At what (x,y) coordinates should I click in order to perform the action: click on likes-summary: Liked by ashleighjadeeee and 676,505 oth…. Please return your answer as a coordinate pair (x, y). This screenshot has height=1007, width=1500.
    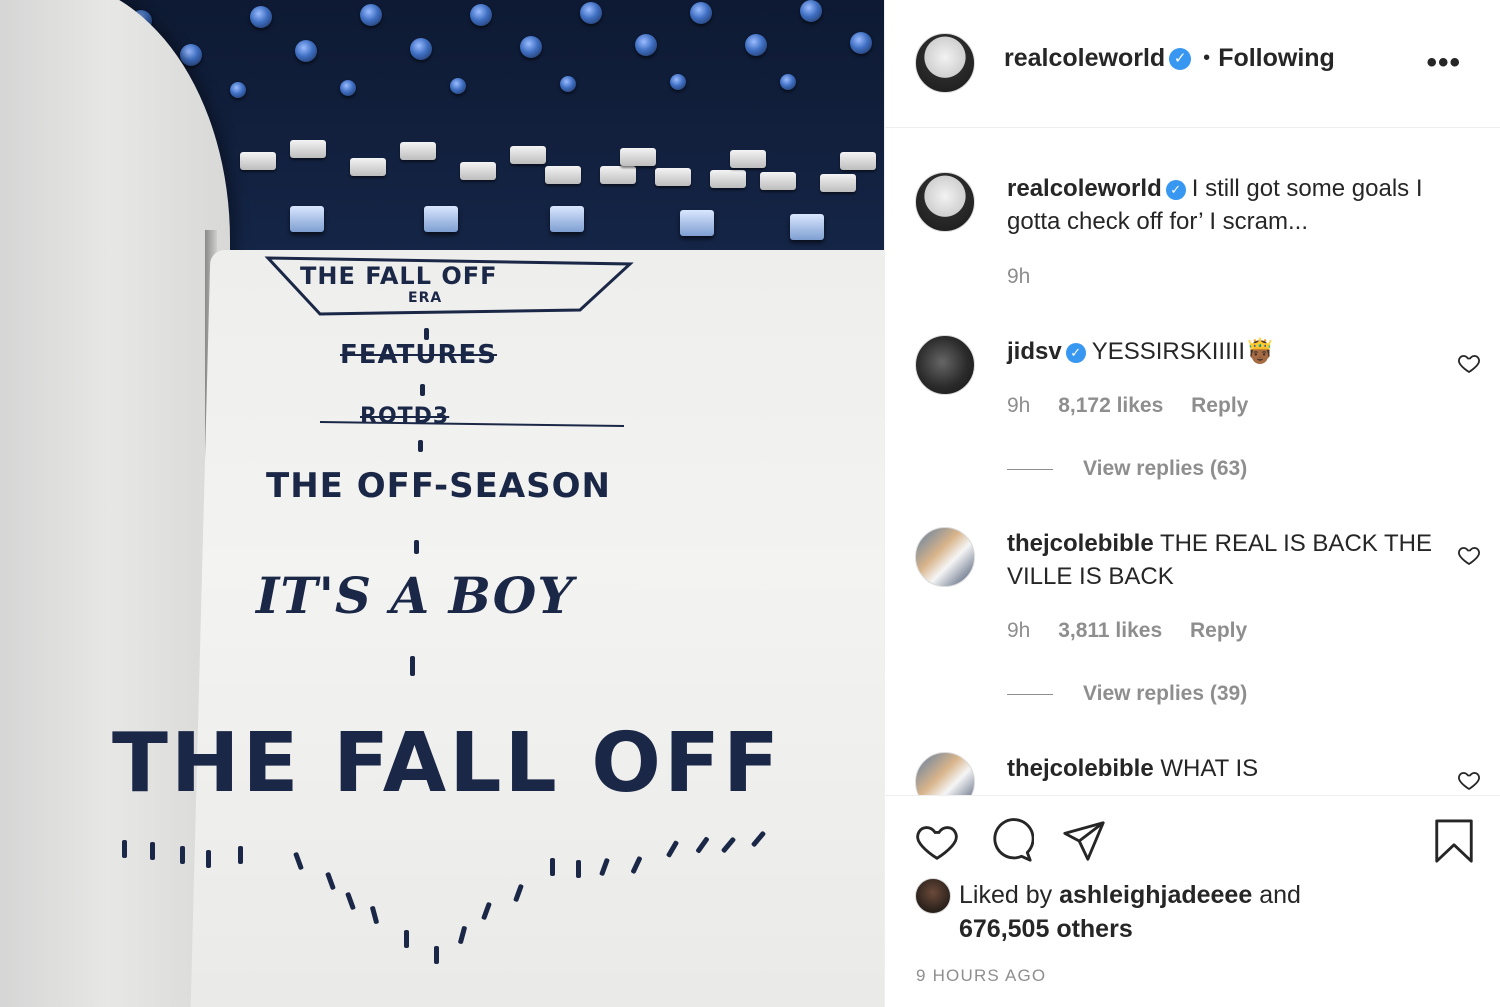
    Looking at the image, I should click on (1189, 912).